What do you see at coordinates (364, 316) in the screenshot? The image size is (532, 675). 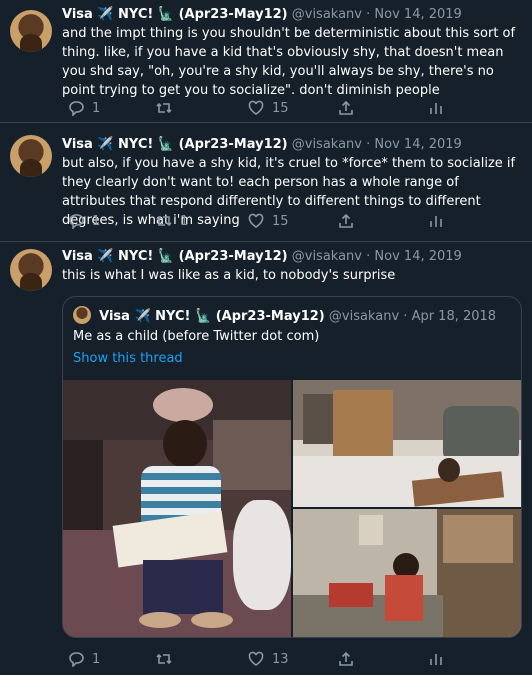 I see `quoted-author-handle: @visakanv` at bounding box center [364, 316].